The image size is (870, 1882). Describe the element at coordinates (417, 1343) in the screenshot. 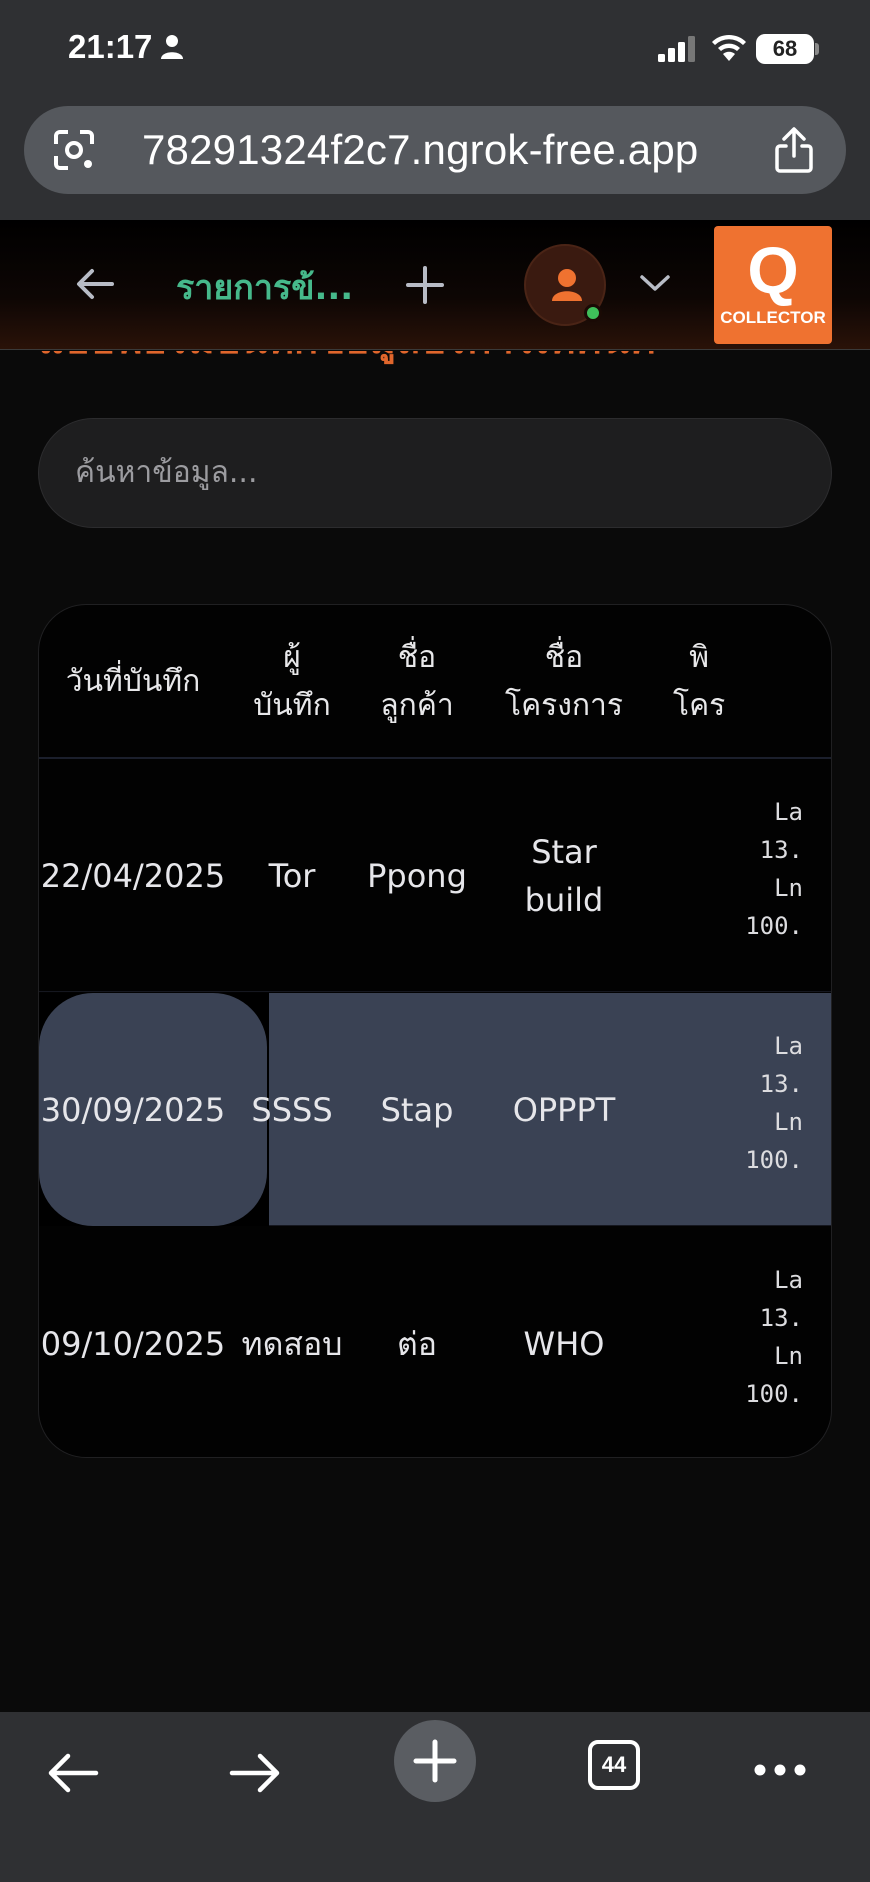

I see `cell-customer: ต่อ` at that location.